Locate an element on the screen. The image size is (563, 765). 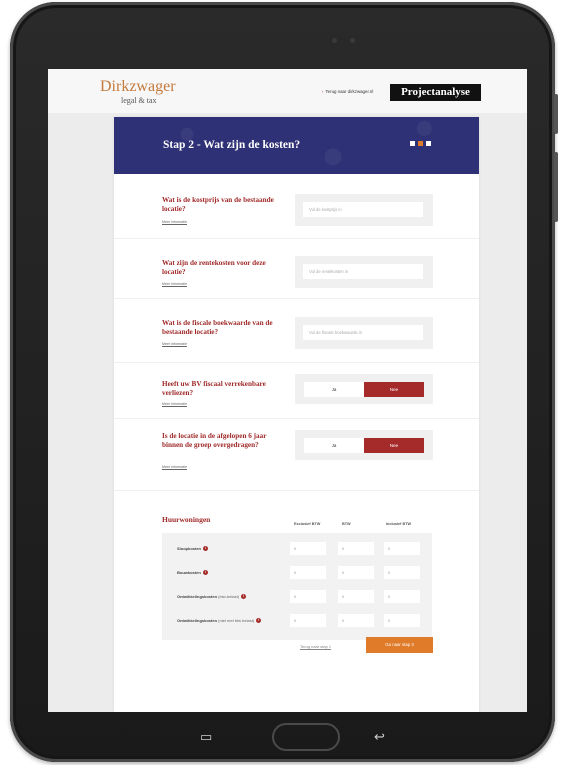
table-row-label: Ontwikkelingskosten (btw-belast) i is located at coordinates (212, 597).